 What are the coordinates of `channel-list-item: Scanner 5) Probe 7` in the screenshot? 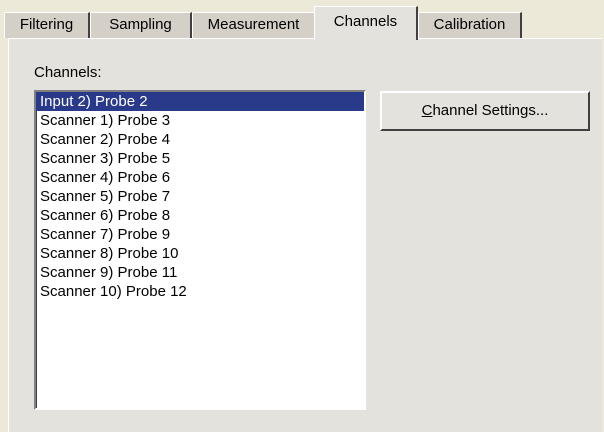 It's located at (200, 196).